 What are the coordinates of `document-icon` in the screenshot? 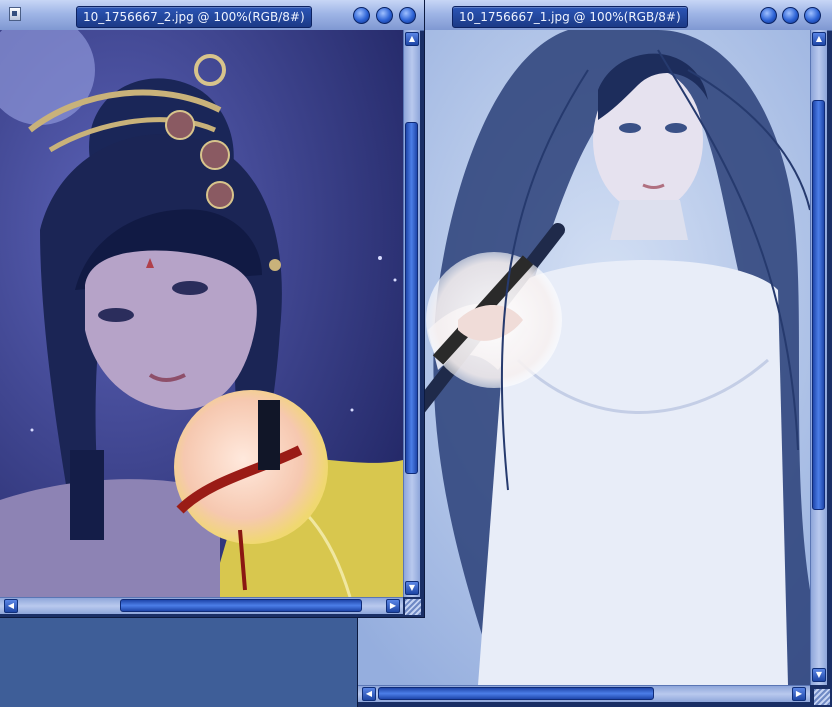 It's located at (15, 14).